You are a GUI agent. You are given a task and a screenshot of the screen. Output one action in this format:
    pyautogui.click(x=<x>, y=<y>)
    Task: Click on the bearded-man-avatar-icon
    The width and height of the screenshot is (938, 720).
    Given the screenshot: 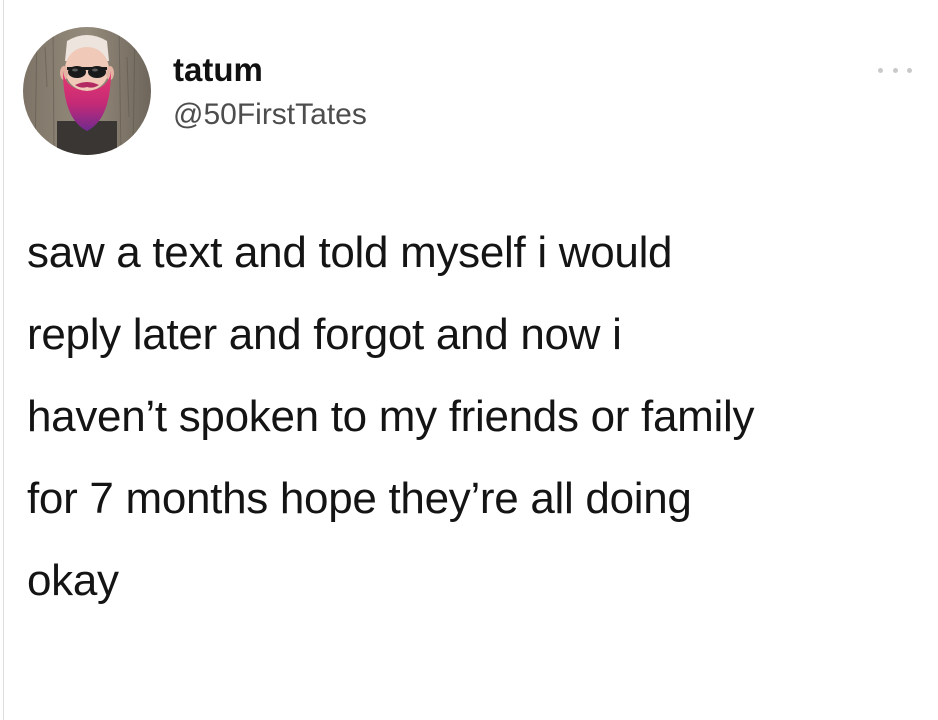 What is the action you would take?
    pyautogui.click(x=87, y=91)
    